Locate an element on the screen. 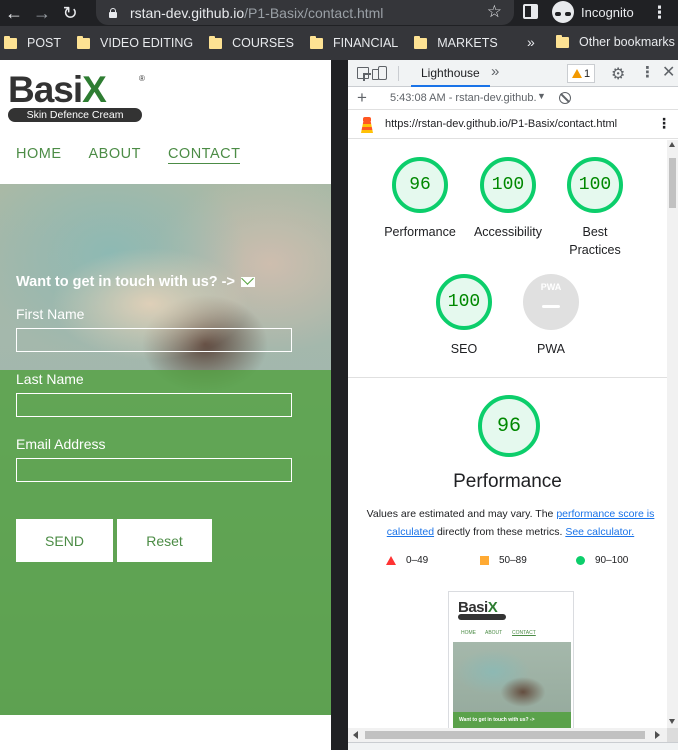 The image size is (678, 750). bookmark-video-editing: VIDEO EDITING is located at coordinates (135, 42).